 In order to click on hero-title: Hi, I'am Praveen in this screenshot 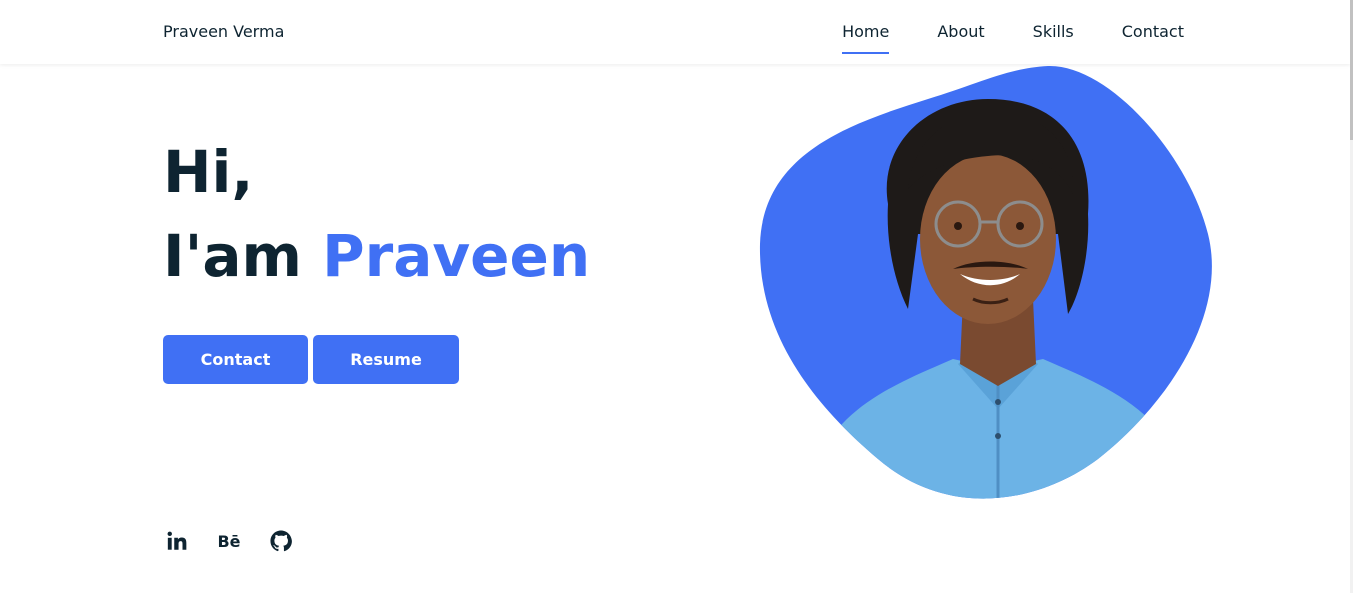, I will do `click(376, 214)`.